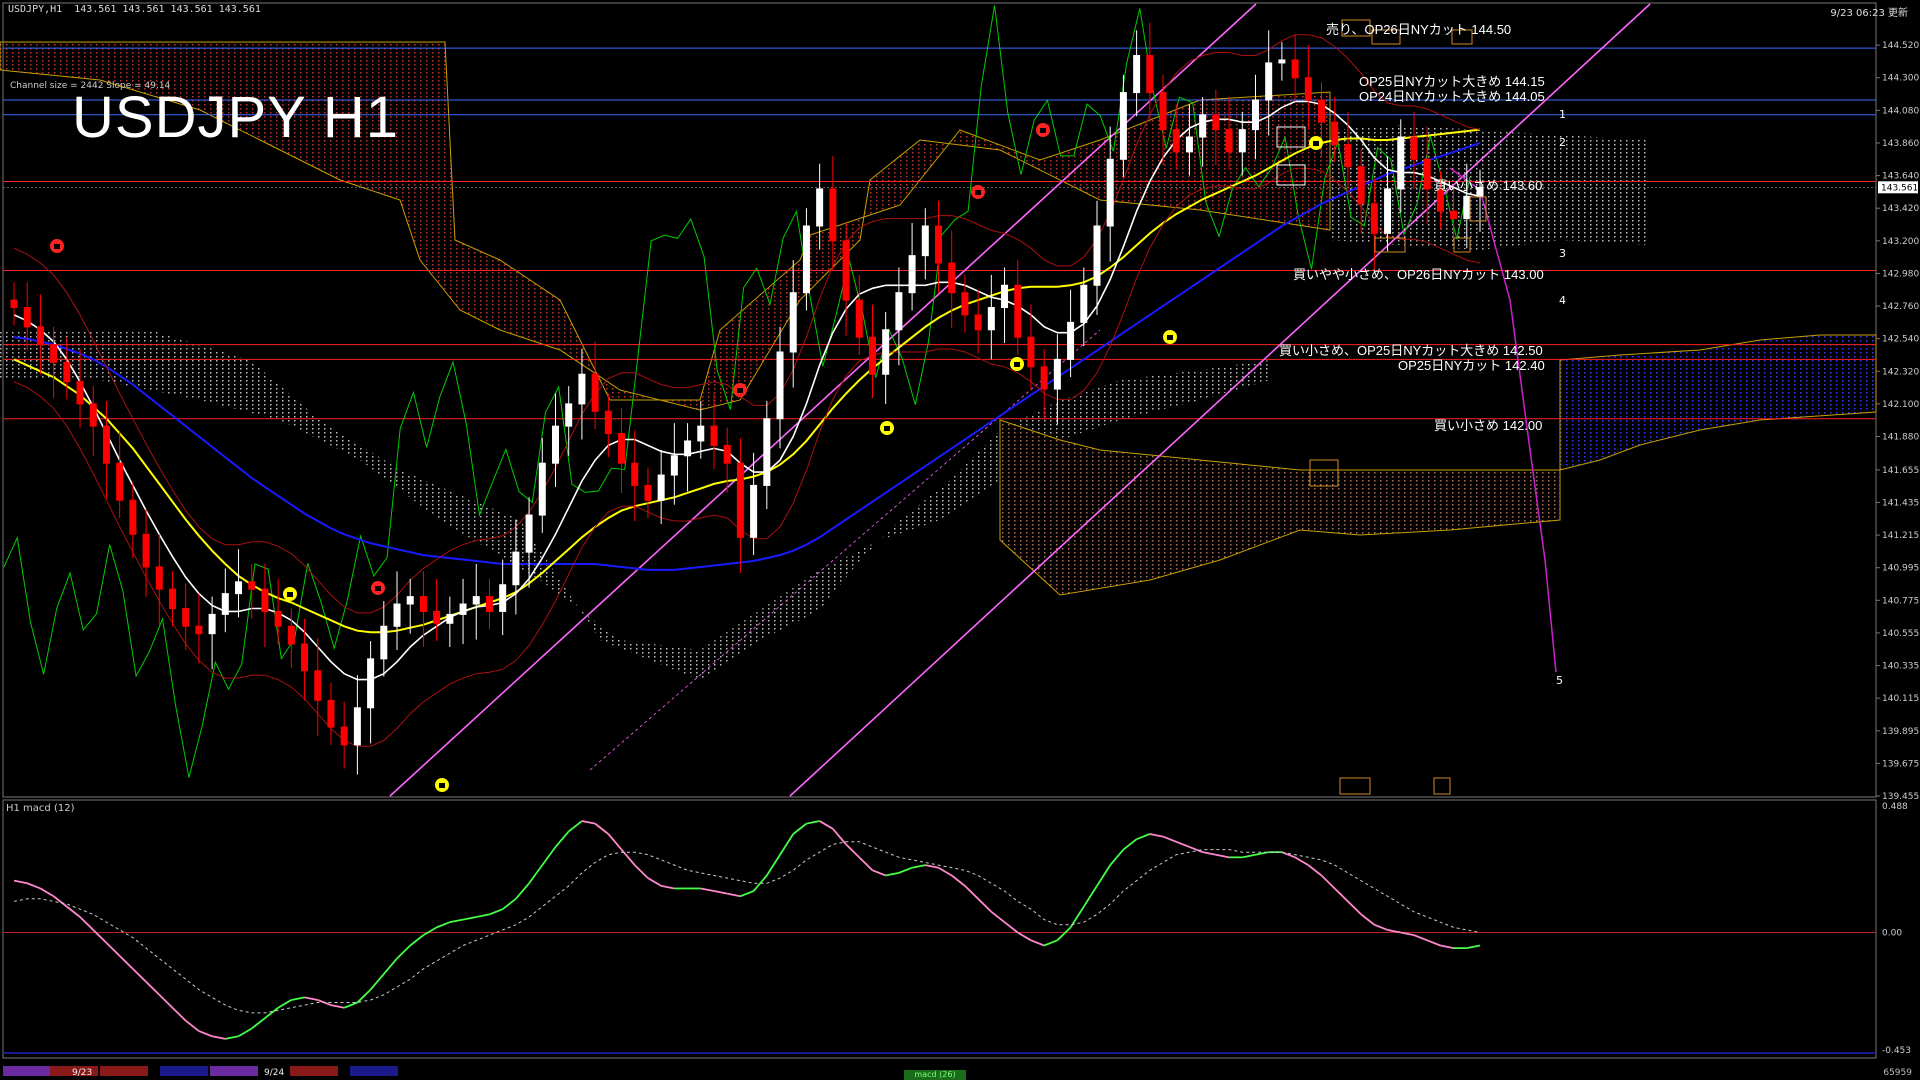 The height and width of the screenshot is (1080, 1920). What do you see at coordinates (1900, 667) in the screenshot?
I see `y-tick-label: 140.335` at bounding box center [1900, 667].